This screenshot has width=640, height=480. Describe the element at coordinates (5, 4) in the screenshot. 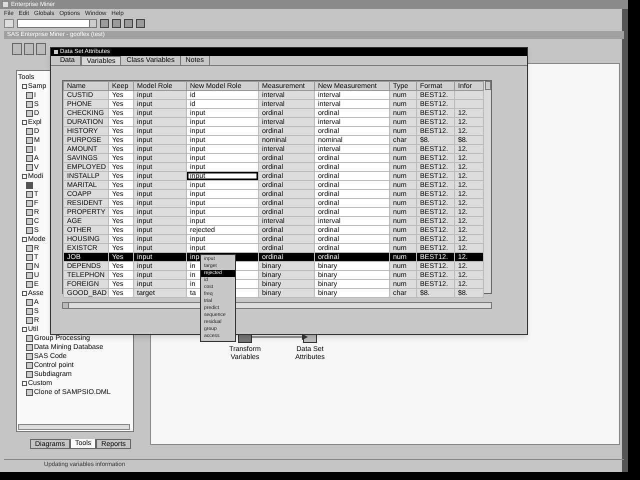

I see `app-icon` at that location.